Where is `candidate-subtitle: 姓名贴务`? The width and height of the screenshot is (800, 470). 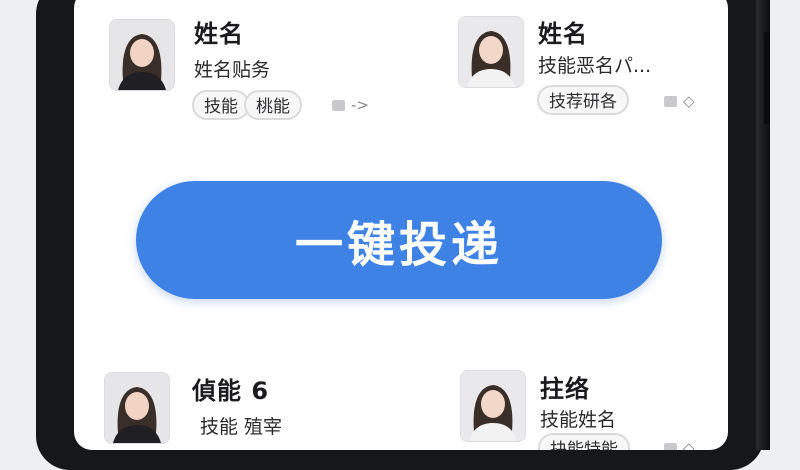
candidate-subtitle: 姓名贴务 is located at coordinates (232, 70).